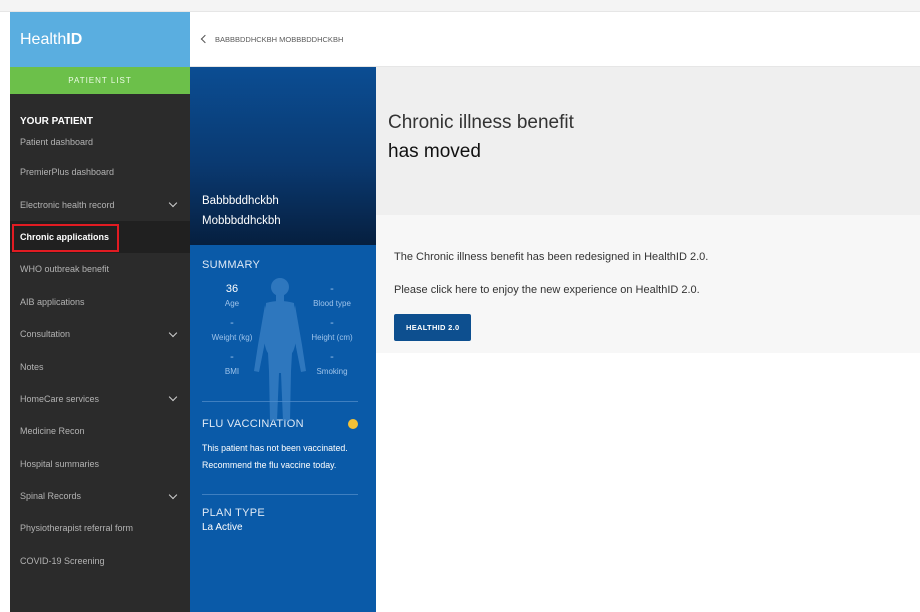  Describe the element at coordinates (100, 366) in the screenshot. I see `sidebar-item-notes: Notes` at that location.